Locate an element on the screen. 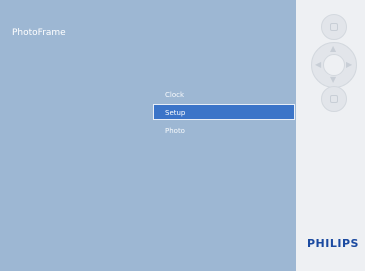 The image size is (365, 271). menu-icon is located at coordinates (334, 99).